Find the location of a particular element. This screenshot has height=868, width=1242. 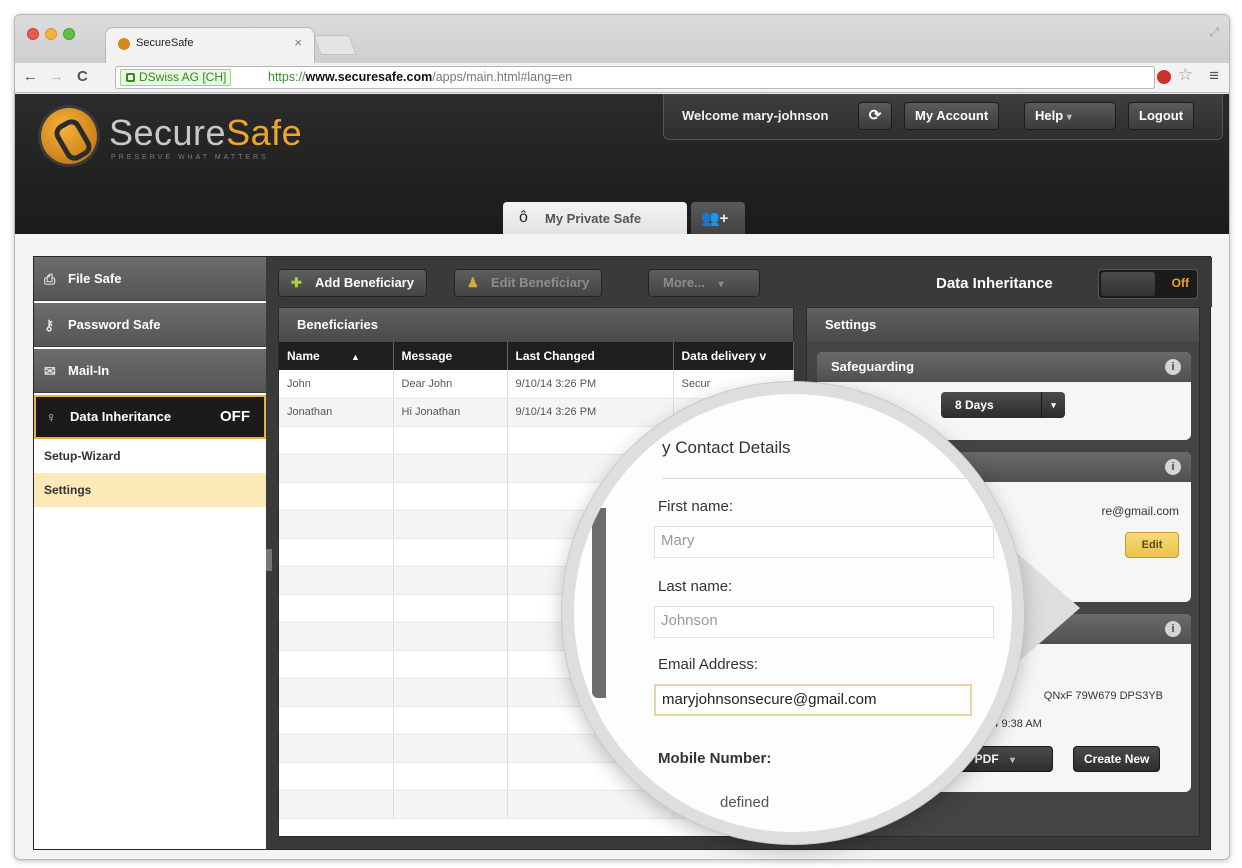

add-shared-safe-tab: 👥+ is located at coordinates (718, 219).